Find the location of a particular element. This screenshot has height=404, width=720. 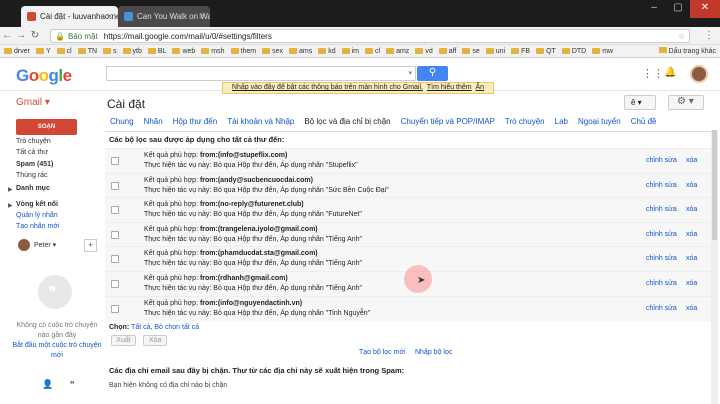

create-label-link: Tạo nhãn mới is located at coordinates (38, 226).